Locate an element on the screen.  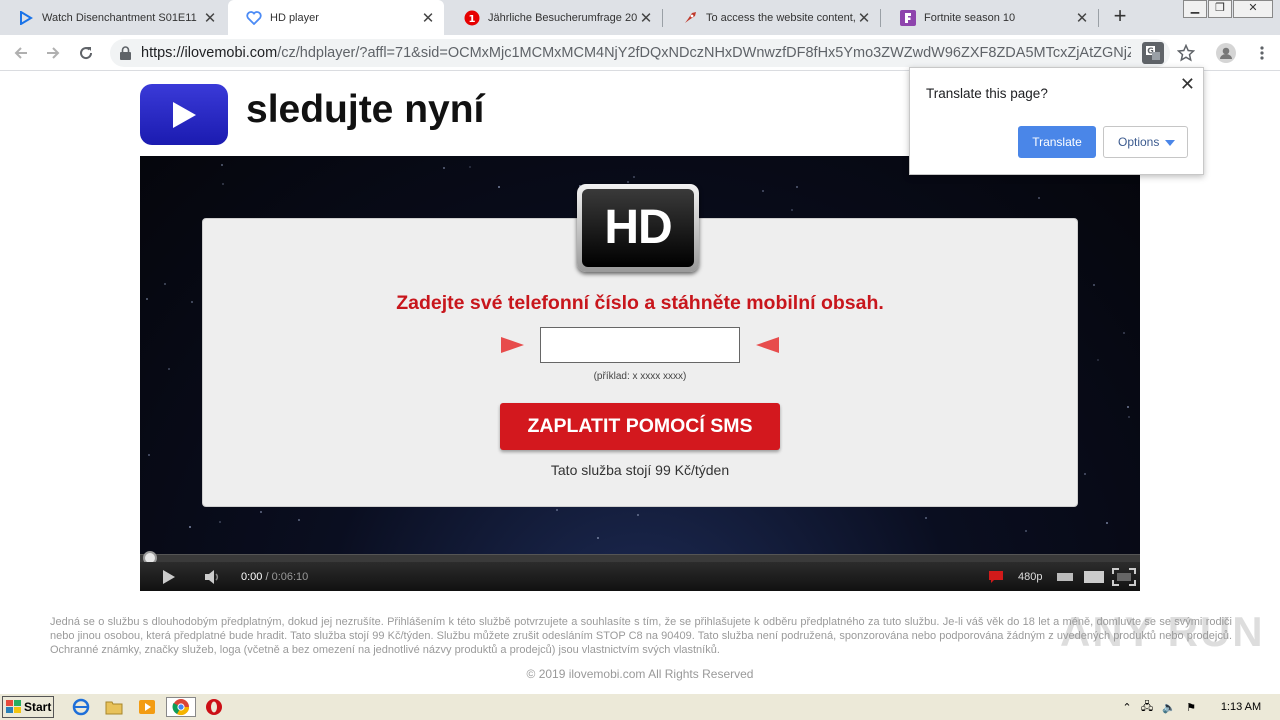
small-player-icon is located at coordinates (1065, 576).